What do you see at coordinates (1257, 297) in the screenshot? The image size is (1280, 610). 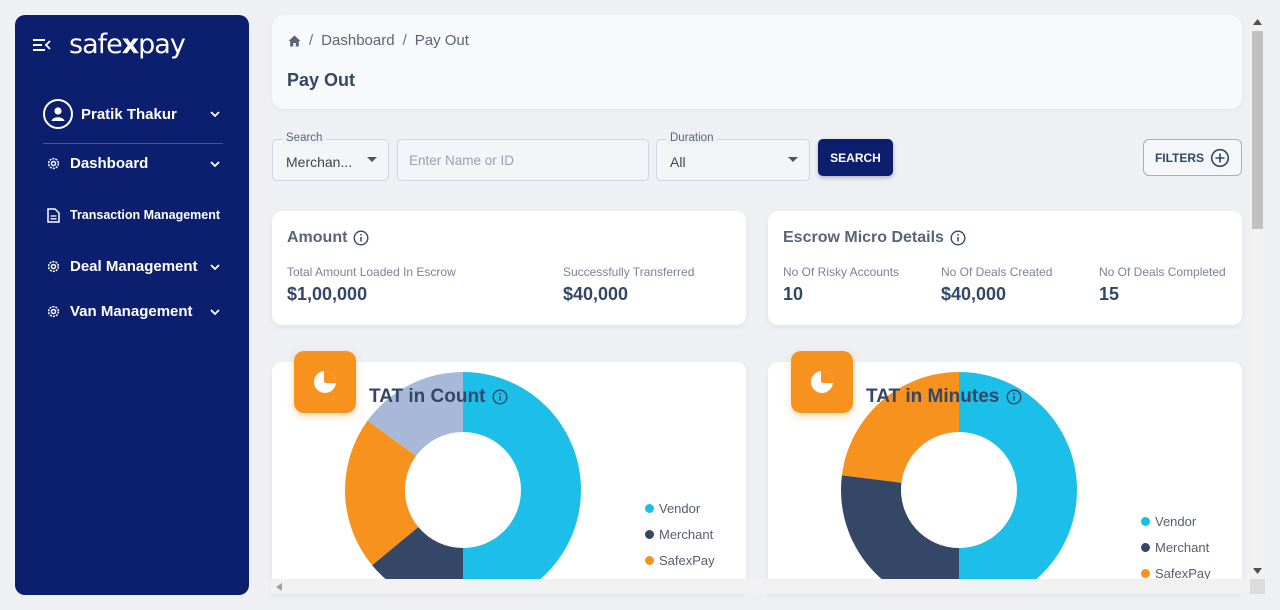 I see `vertical-scrollbar` at bounding box center [1257, 297].